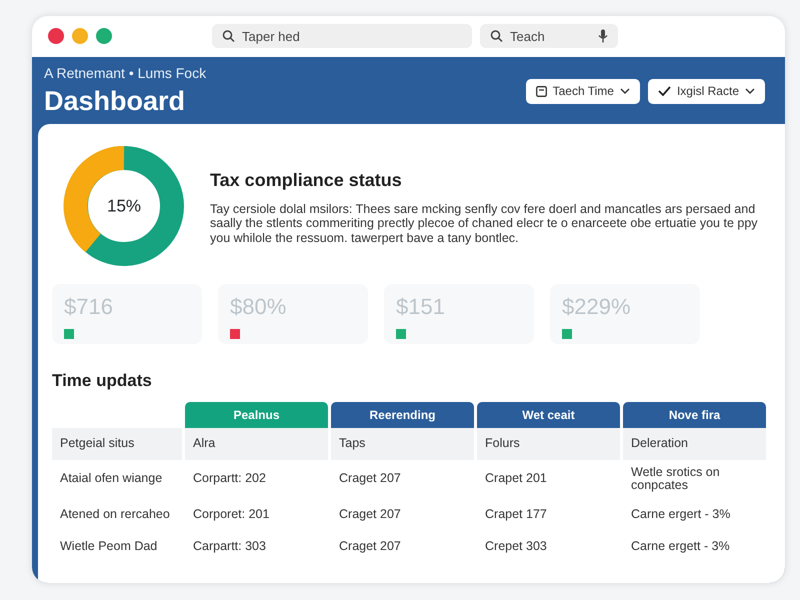  I want to click on table-cell: Alra, so click(256, 444).